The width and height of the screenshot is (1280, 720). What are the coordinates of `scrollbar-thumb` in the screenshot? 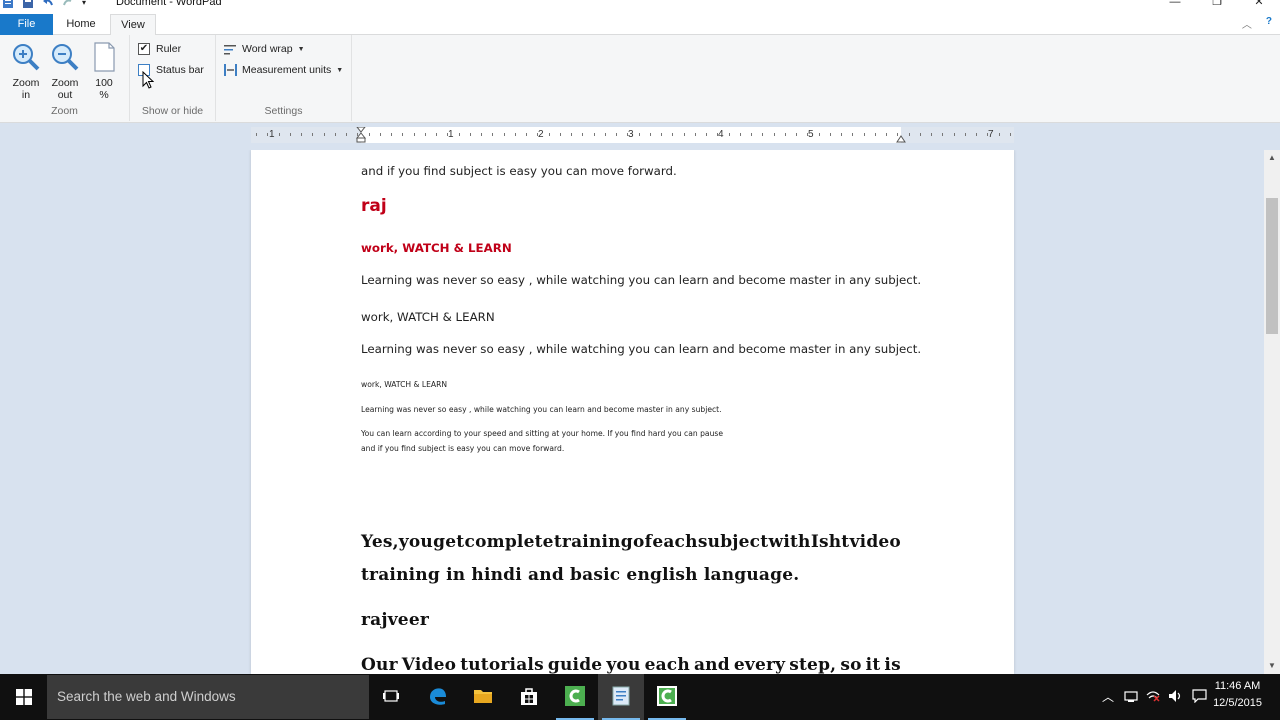 It's located at (1272, 266).